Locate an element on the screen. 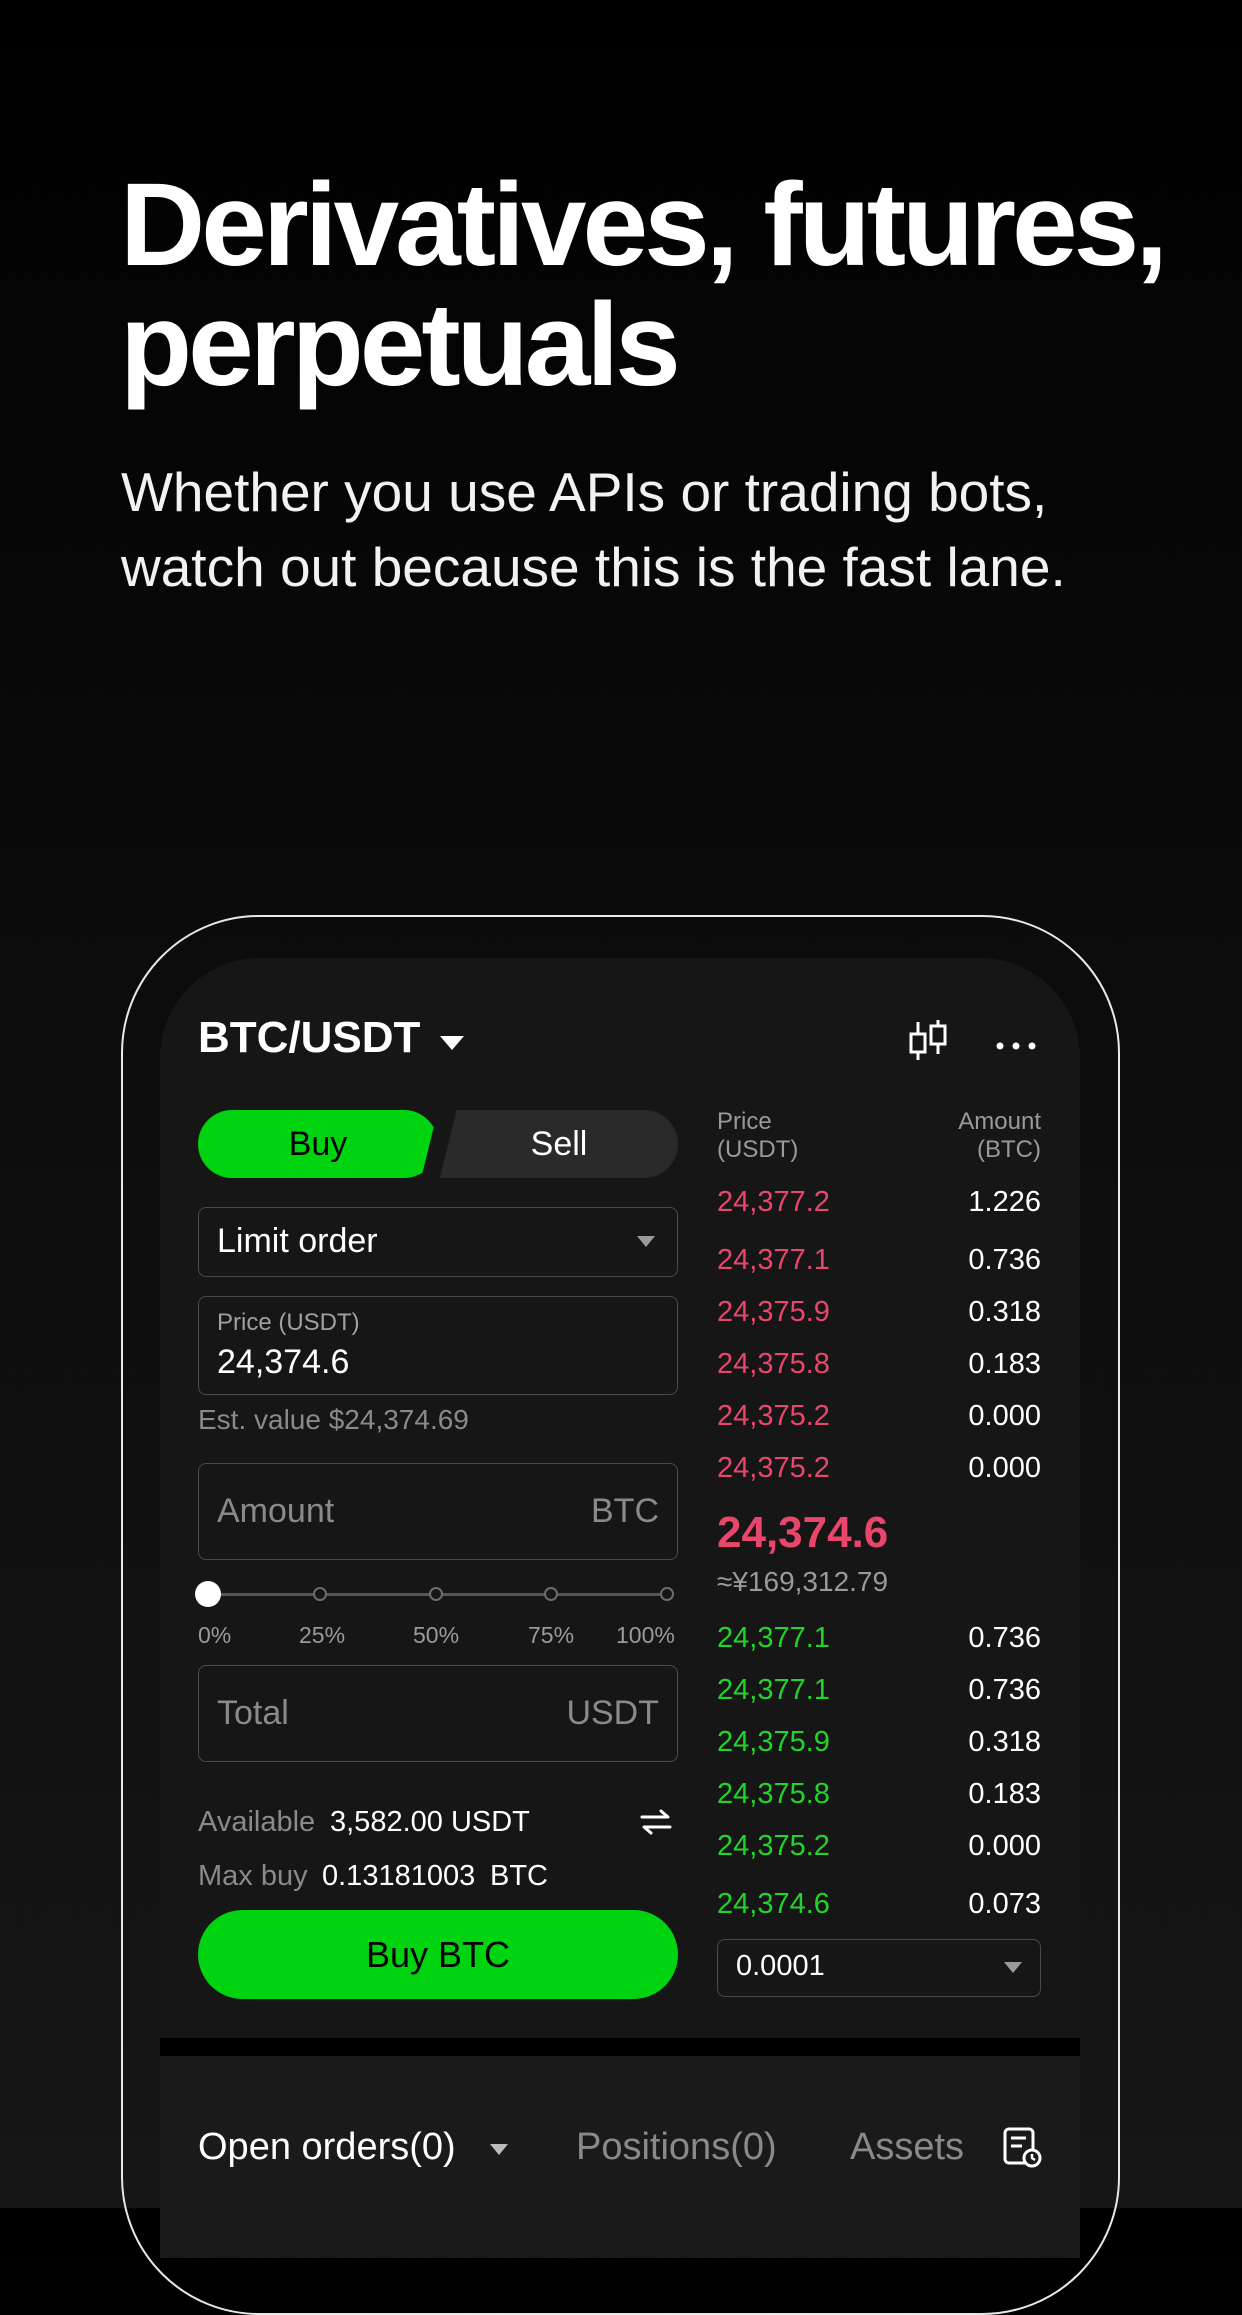 The width and height of the screenshot is (1242, 2315). price-label: Price (USDT) is located at coordinates (288, 1322).